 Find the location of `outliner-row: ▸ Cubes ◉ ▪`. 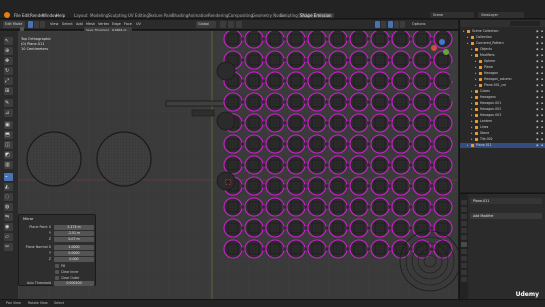

outliner-row: ▸ Cubes ◉ ▪ is located at coordinates (502, 91).